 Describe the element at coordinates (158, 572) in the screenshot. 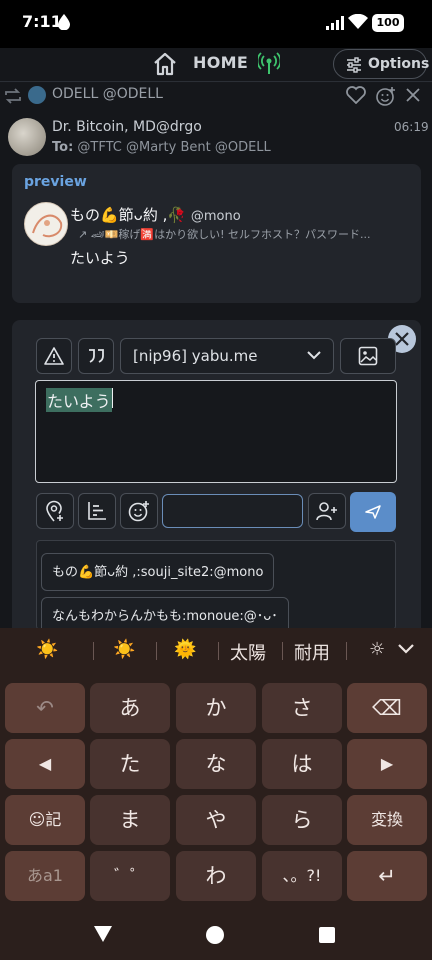

I see `suggestion-item: もの💪‍節ᴗ約 ,:souji_site2:@mono` at that location.